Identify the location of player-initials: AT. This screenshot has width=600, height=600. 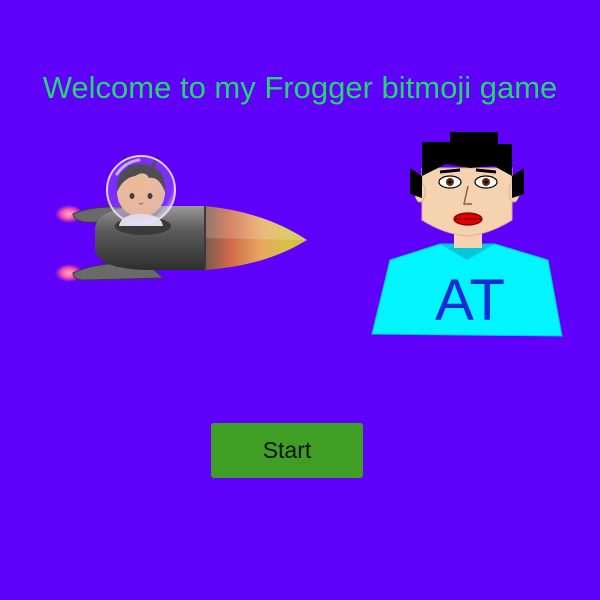
(470, 300).